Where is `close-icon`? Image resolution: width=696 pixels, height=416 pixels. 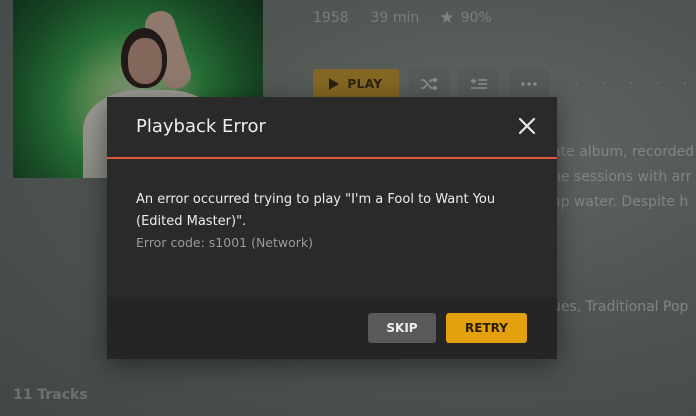
close-icon is located at coordinates (527, 126).